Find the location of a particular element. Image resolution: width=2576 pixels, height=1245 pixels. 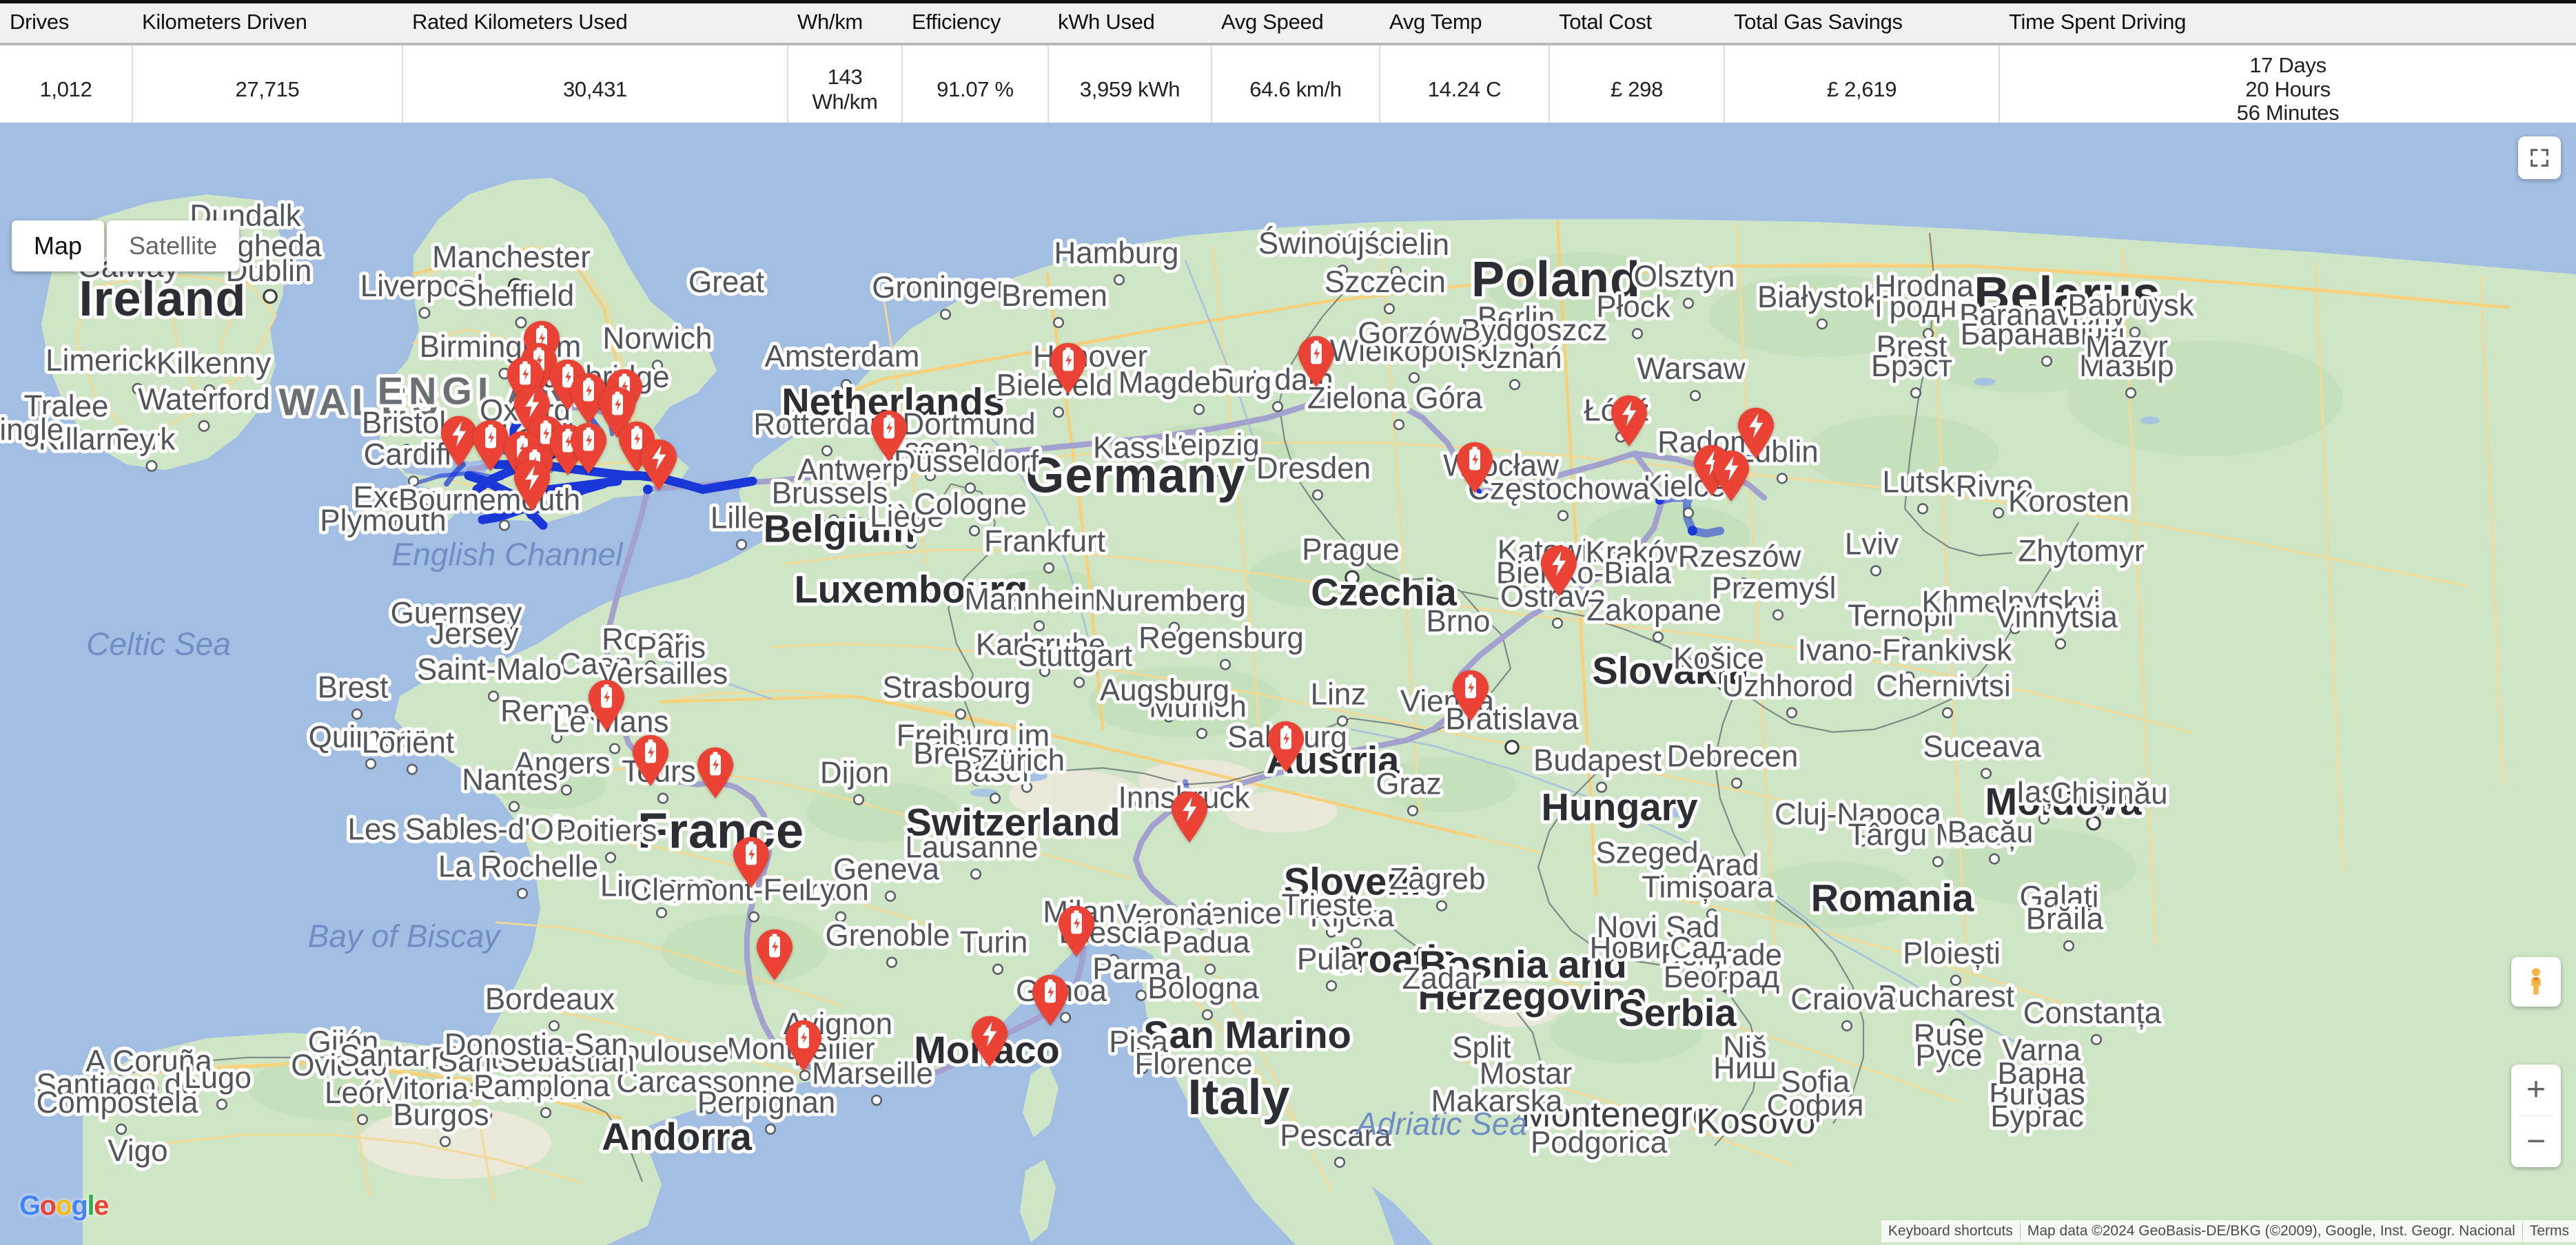

cell-rated-kilometers-used: 30,431 is located at coordinates (595, 90).